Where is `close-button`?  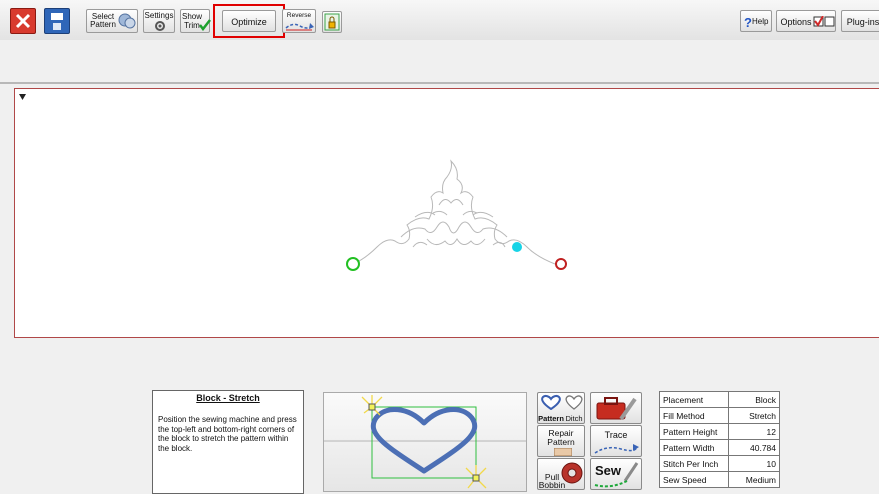
close-button is located at coordinates (23, 21).